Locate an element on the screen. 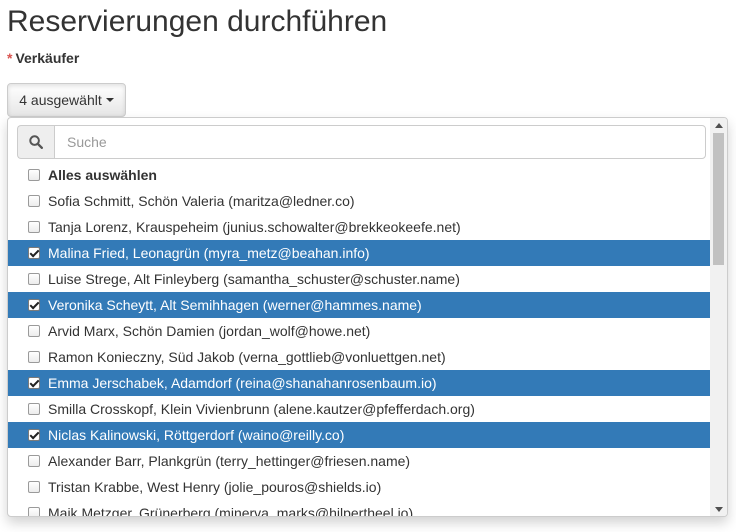  scroll-up-icon is located at coordinates (718, 125).